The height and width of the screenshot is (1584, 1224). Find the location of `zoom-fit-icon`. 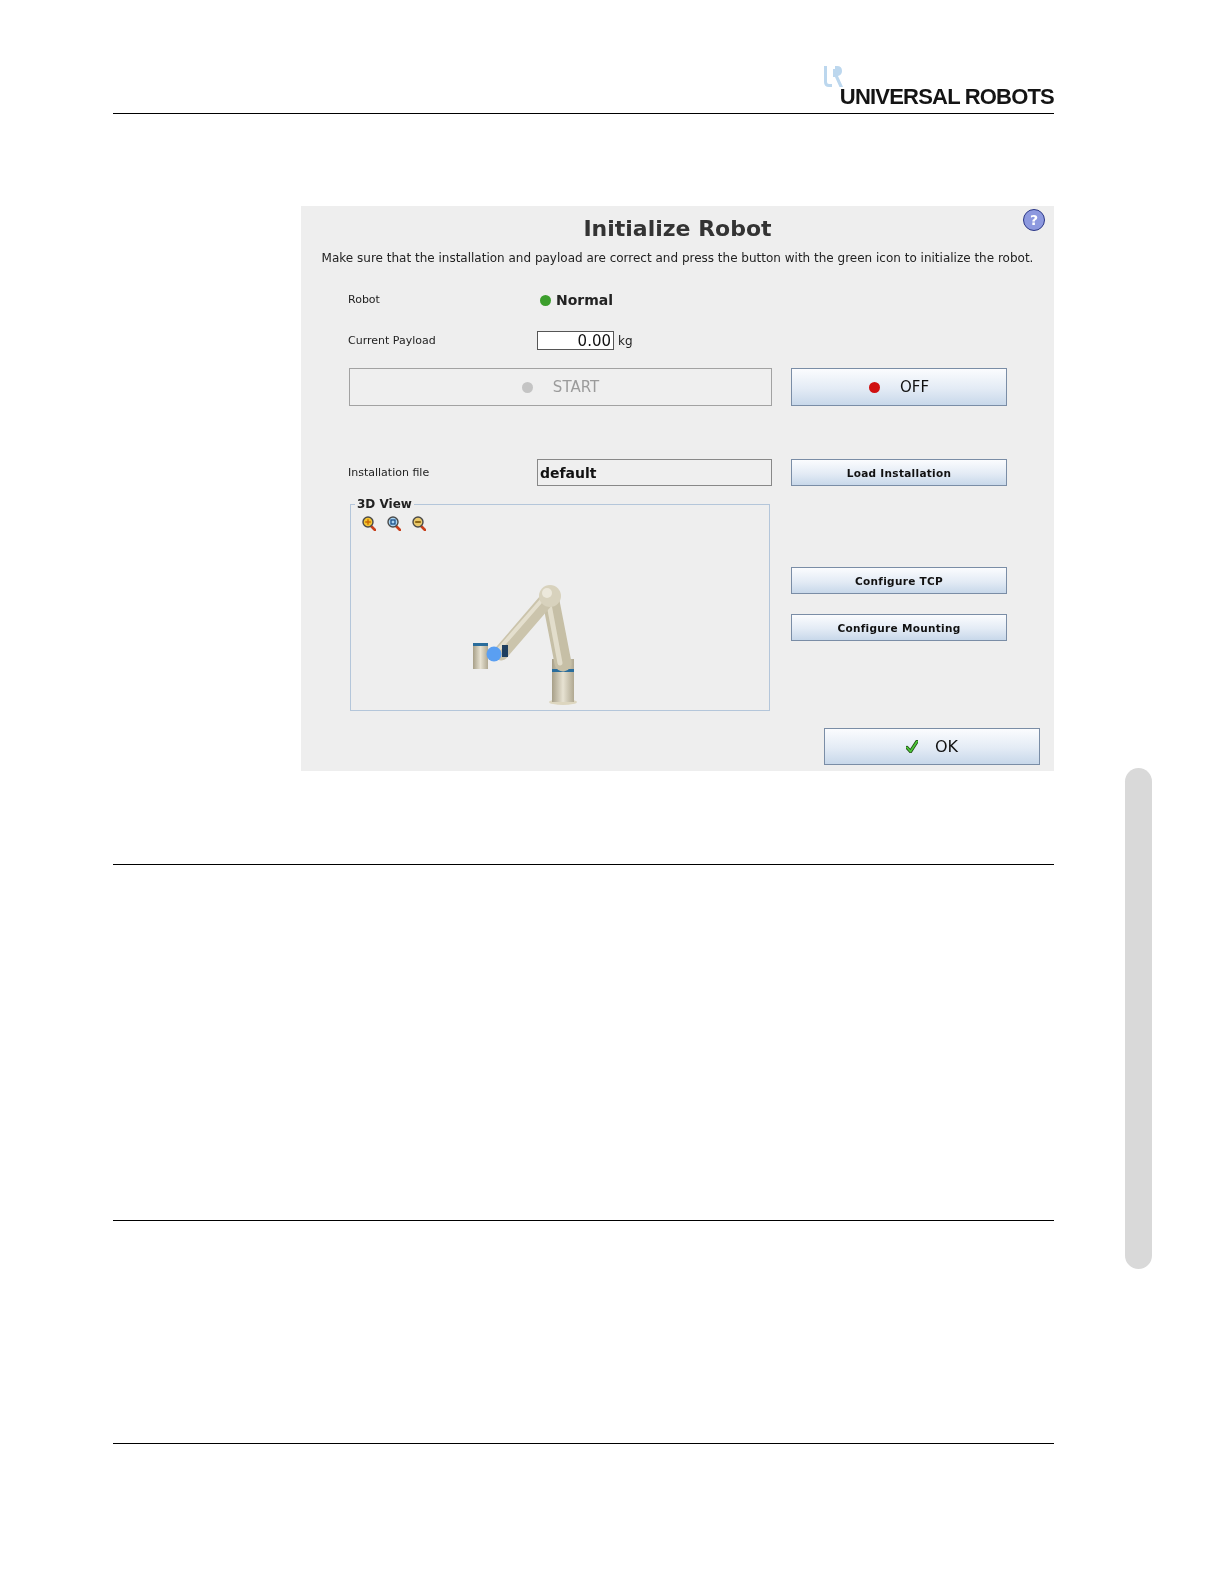

zoom-fit-icon is located at coordinates (394, 523).